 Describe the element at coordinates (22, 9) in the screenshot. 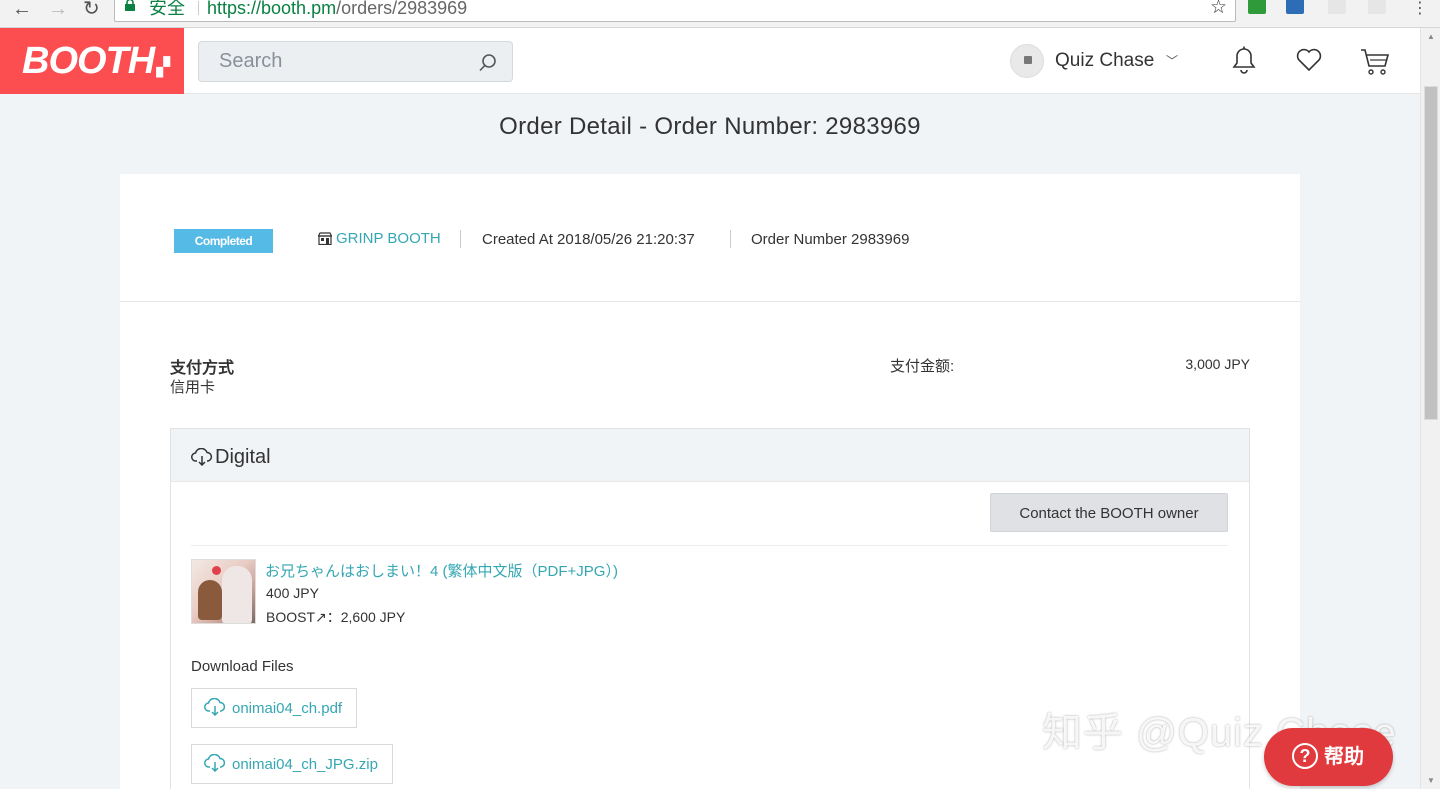

I see `back-icon: ←` at that location.